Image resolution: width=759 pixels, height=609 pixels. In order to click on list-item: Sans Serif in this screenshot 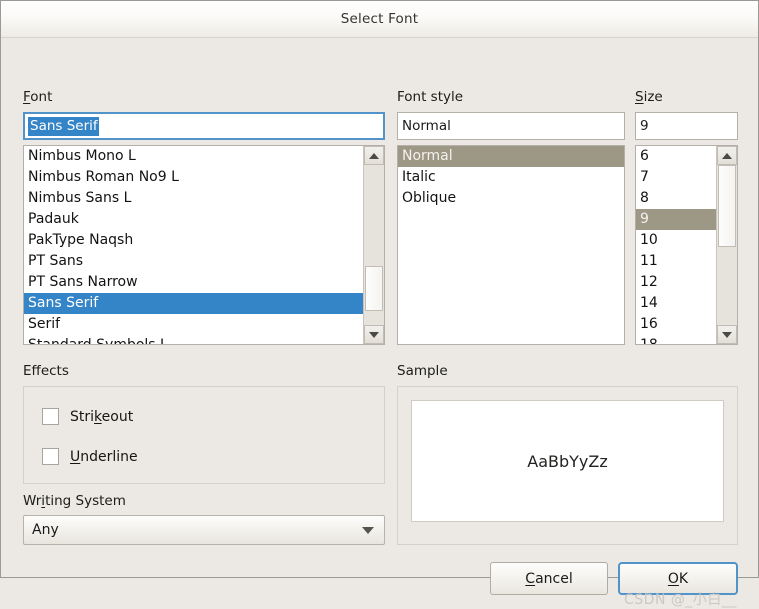, I will do `click(194, 303)`.